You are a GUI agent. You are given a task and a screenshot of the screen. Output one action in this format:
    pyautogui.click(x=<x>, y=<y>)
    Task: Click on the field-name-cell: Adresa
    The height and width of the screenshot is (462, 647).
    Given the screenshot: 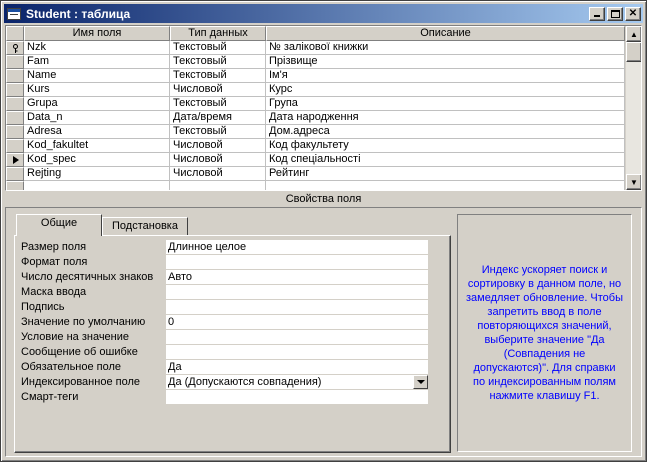 What is the action you would take?
    pyautogui.click(x=97, y=132)
    